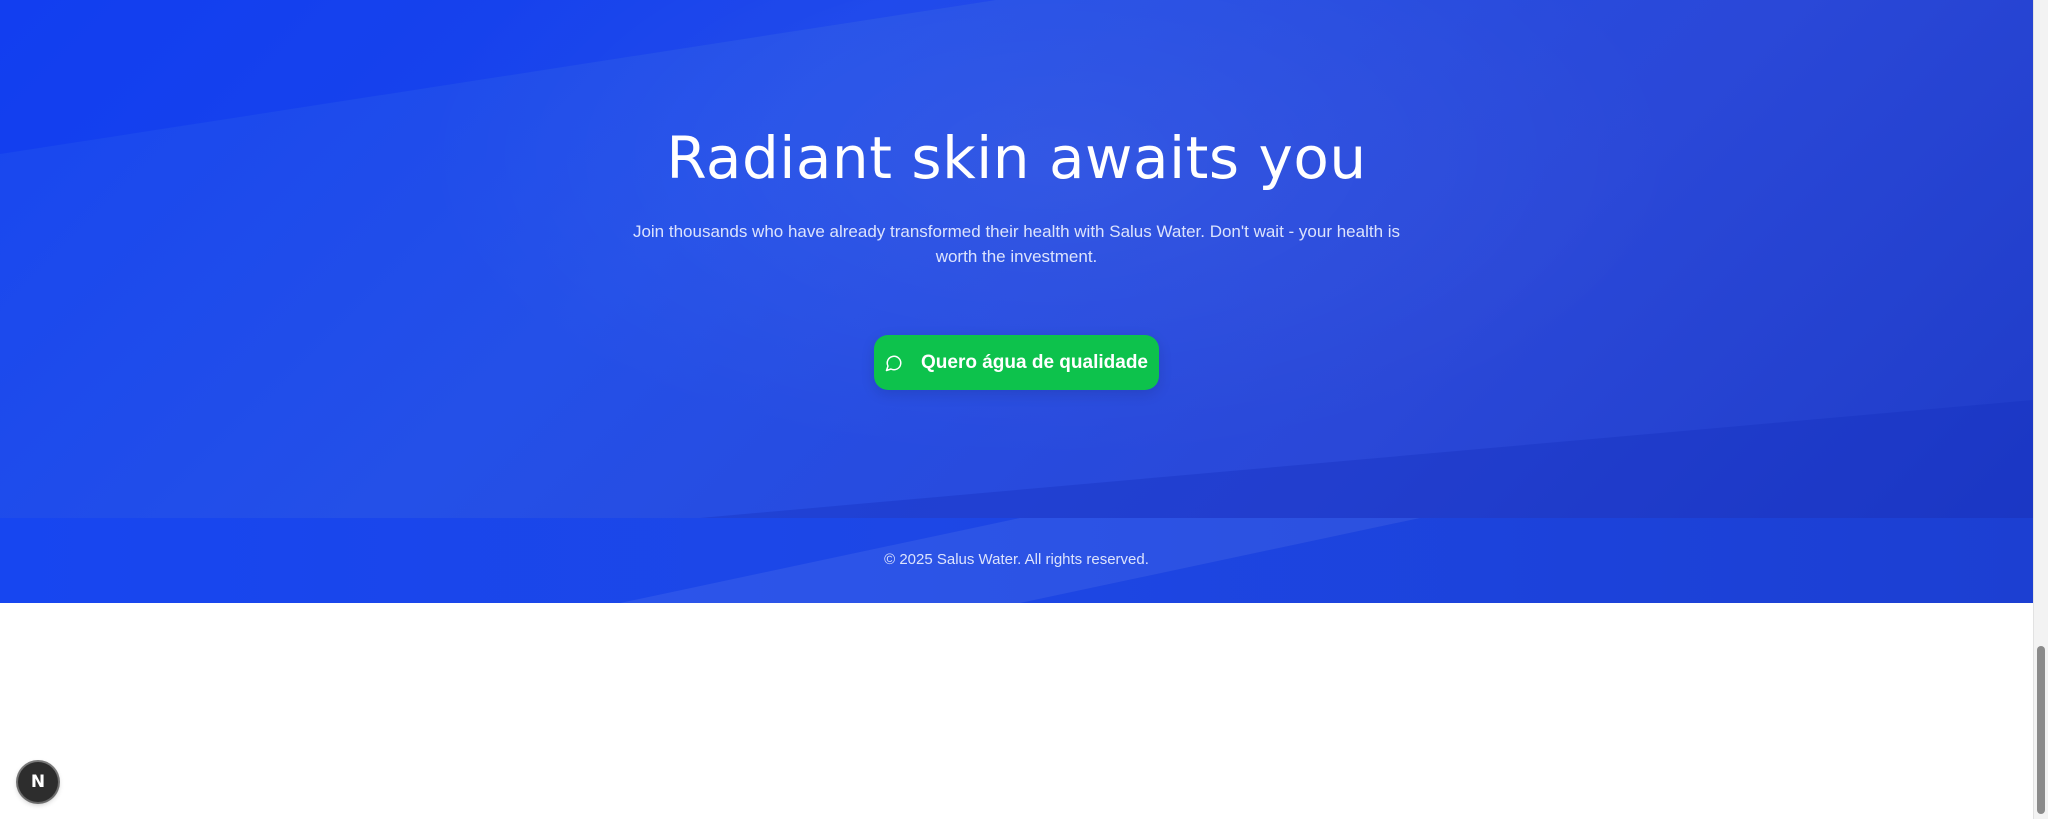  I want to click on cta-title: Radiant skin awaits you, so click(1016, 158).